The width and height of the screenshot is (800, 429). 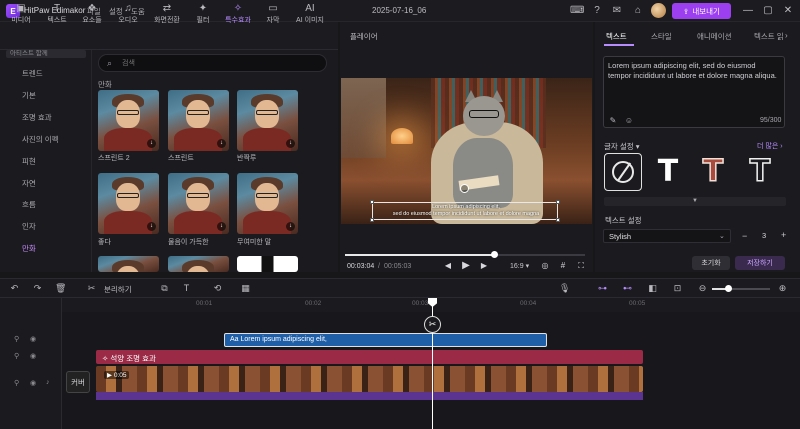 What do you see at coordinates (760, 172) in the screenshot?
I see `preset-outline-t: T` at bounding box center [760, 172].